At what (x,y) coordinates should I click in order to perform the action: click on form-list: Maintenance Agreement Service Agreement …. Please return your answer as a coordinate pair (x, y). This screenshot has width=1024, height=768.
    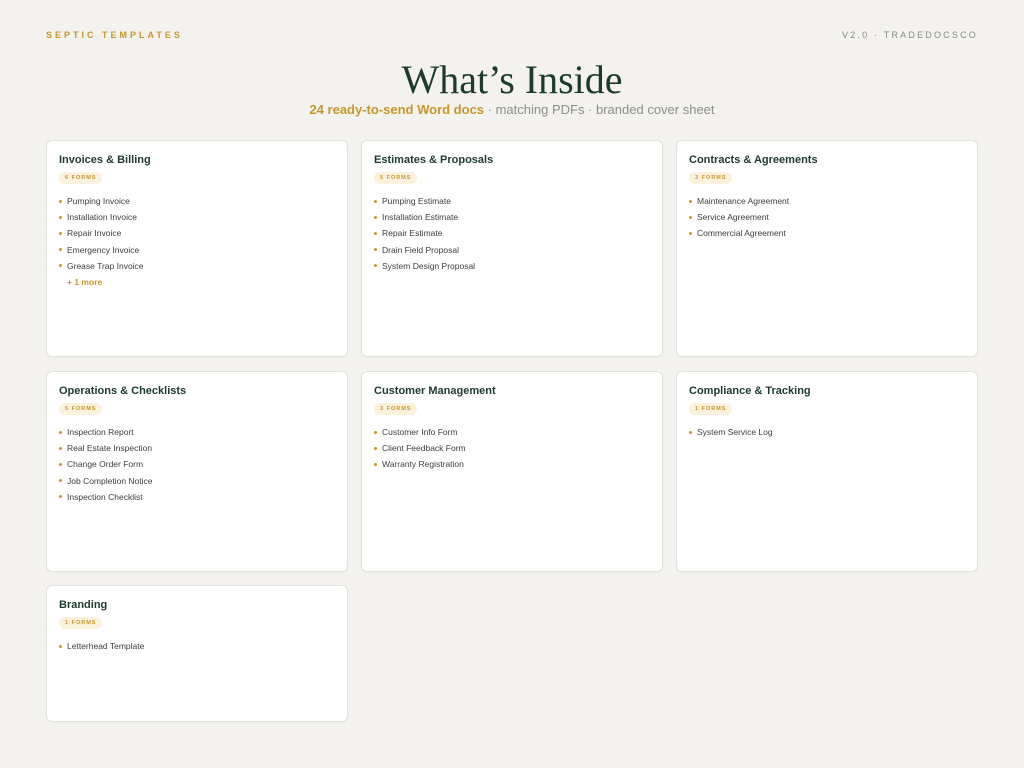
    Looking at the image, I should click on (827, 217).